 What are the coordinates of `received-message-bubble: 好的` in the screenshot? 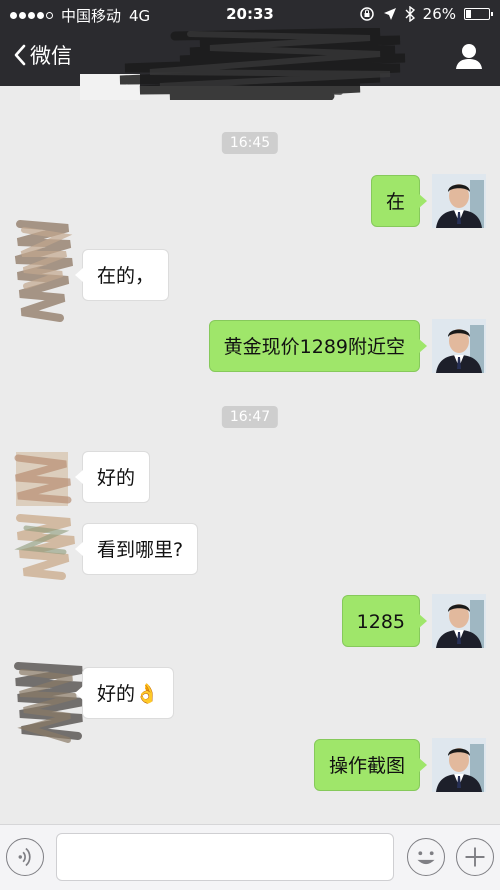 It's located at (112, 477).